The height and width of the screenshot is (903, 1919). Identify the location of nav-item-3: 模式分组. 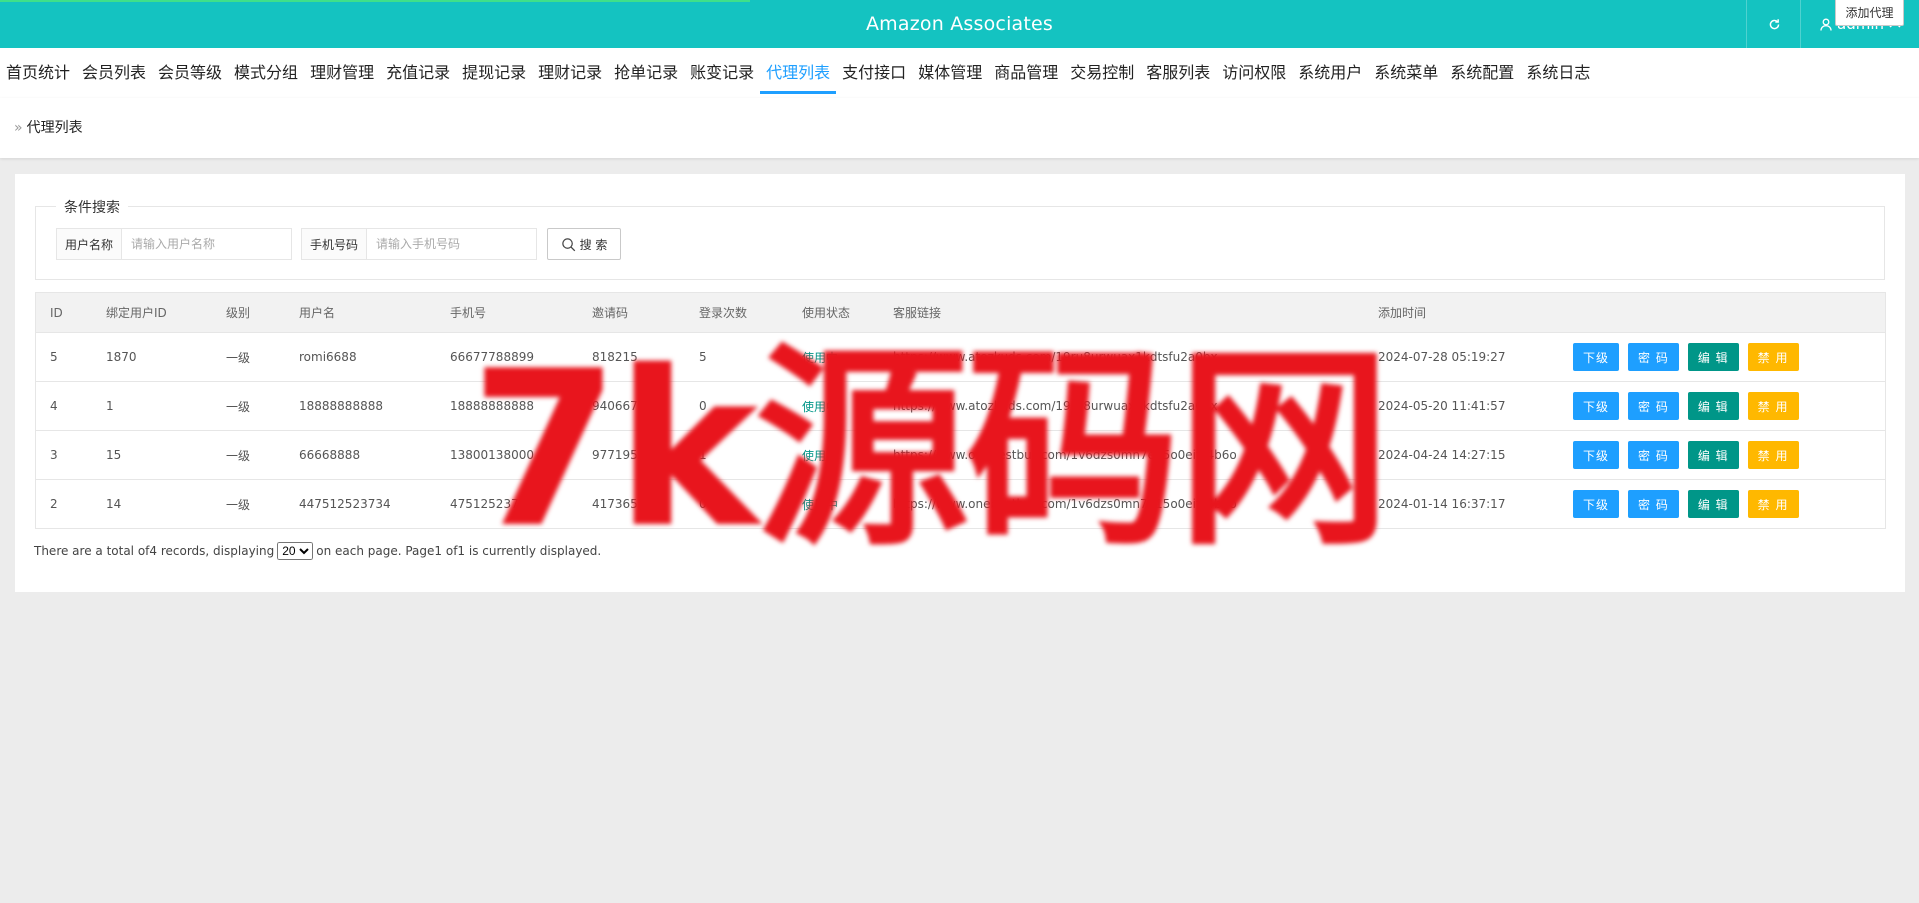
(266, 73).